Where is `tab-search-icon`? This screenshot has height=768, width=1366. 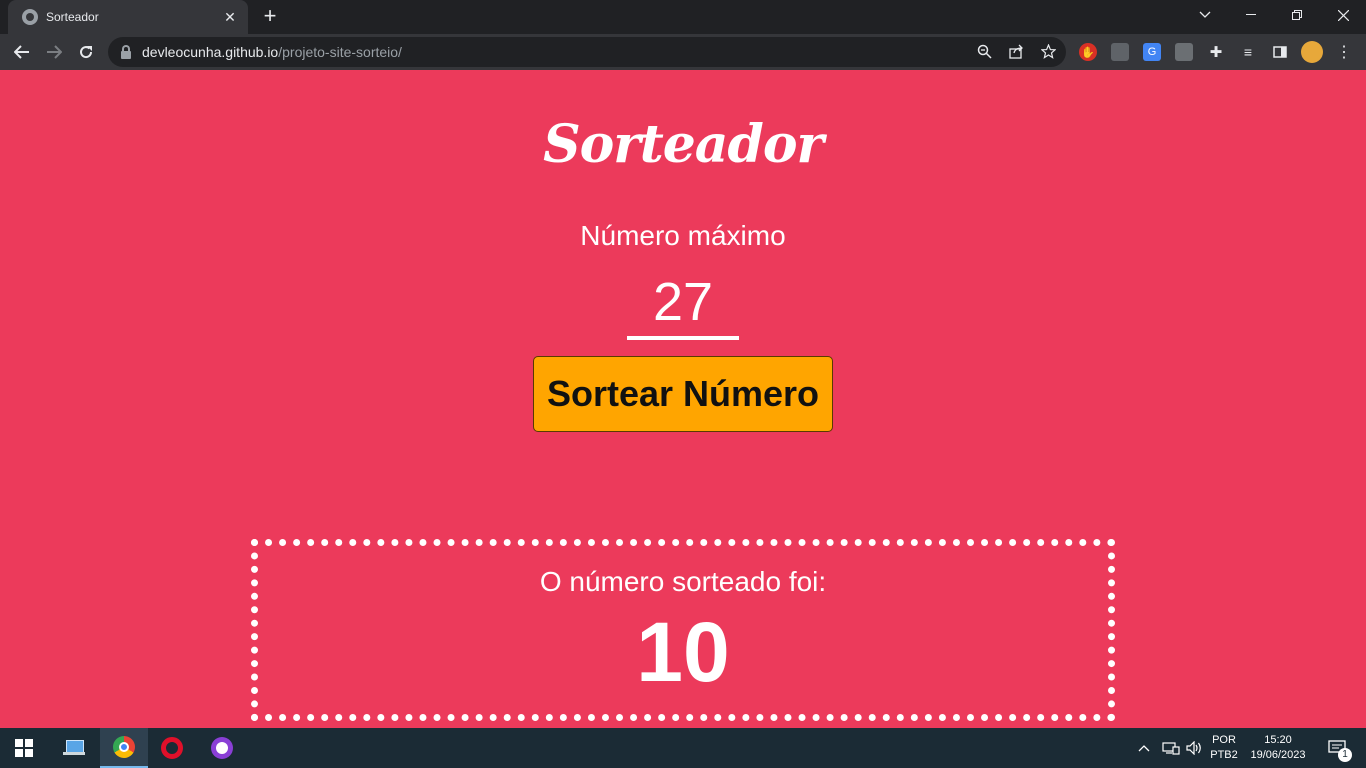
tab-search-icon is located at coordinates (1205, 15).